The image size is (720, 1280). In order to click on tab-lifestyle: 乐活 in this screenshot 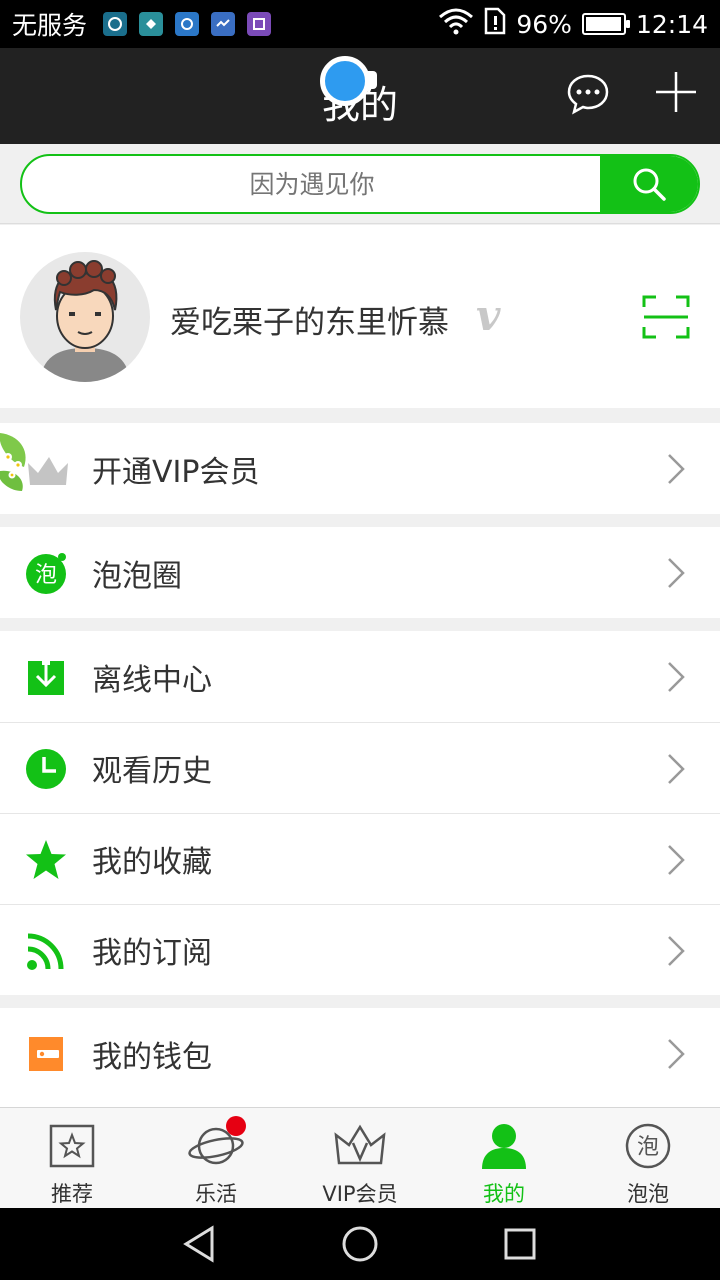, I will do `click(216, 1158)`.